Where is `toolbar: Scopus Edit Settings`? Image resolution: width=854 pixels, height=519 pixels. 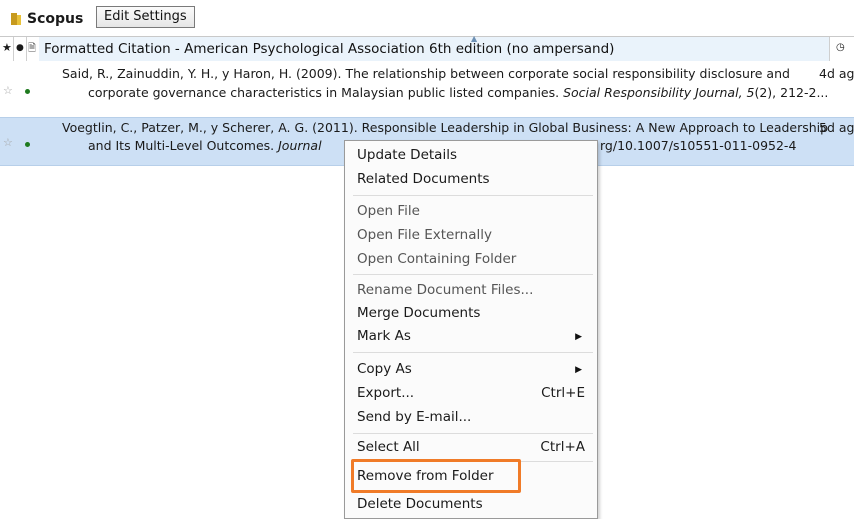
toolbar: Scopus Edit Settings is located at coordinates (427, 18).